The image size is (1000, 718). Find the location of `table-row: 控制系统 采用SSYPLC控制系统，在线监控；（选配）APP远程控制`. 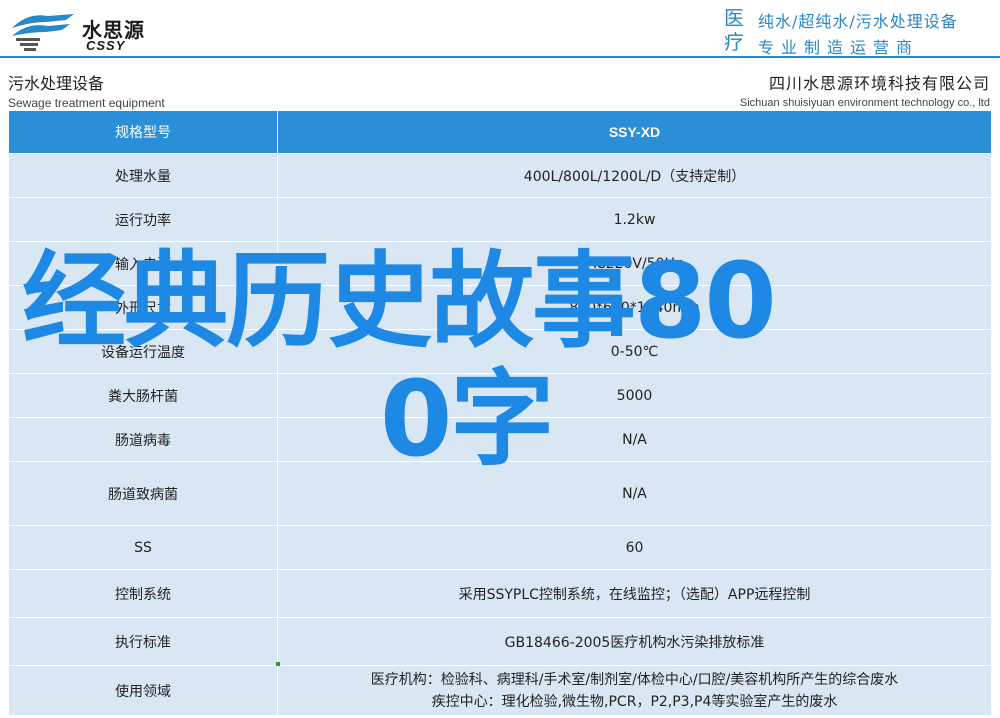

table-row: 控制系统 采用SSYPLC控制系统，在线监控；（选配）APP远程控制 is located at coordinates (500, 593).